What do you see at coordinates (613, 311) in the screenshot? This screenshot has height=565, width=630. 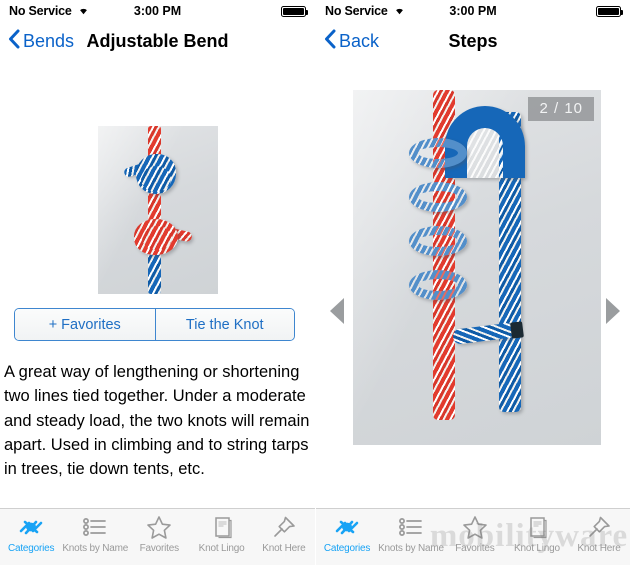 I see `next-step-button` at bounding box center [613, 311].